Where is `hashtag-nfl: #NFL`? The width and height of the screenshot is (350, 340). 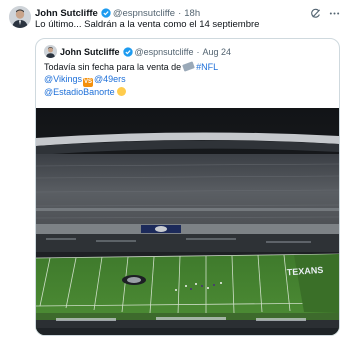
hashtag-nfl: #NFL is located at coordinates (207, 67).